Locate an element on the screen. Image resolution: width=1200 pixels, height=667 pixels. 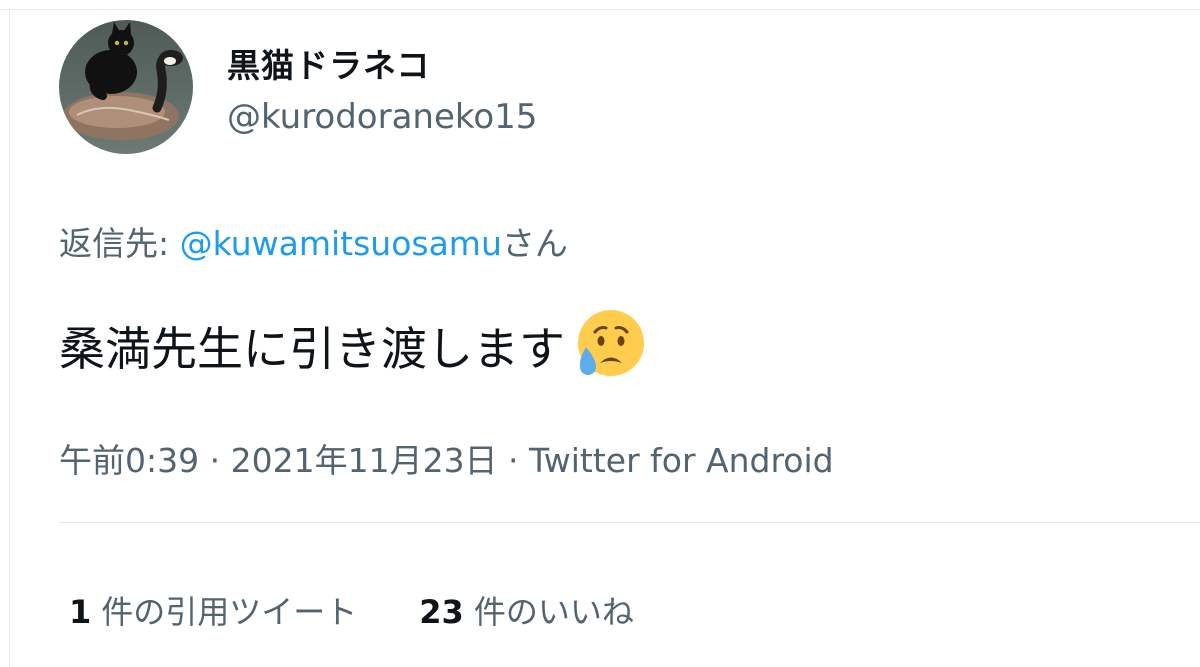
reply-context: 返信先: @kuwamitsuosamuさん is located at coordinates (313, 241).